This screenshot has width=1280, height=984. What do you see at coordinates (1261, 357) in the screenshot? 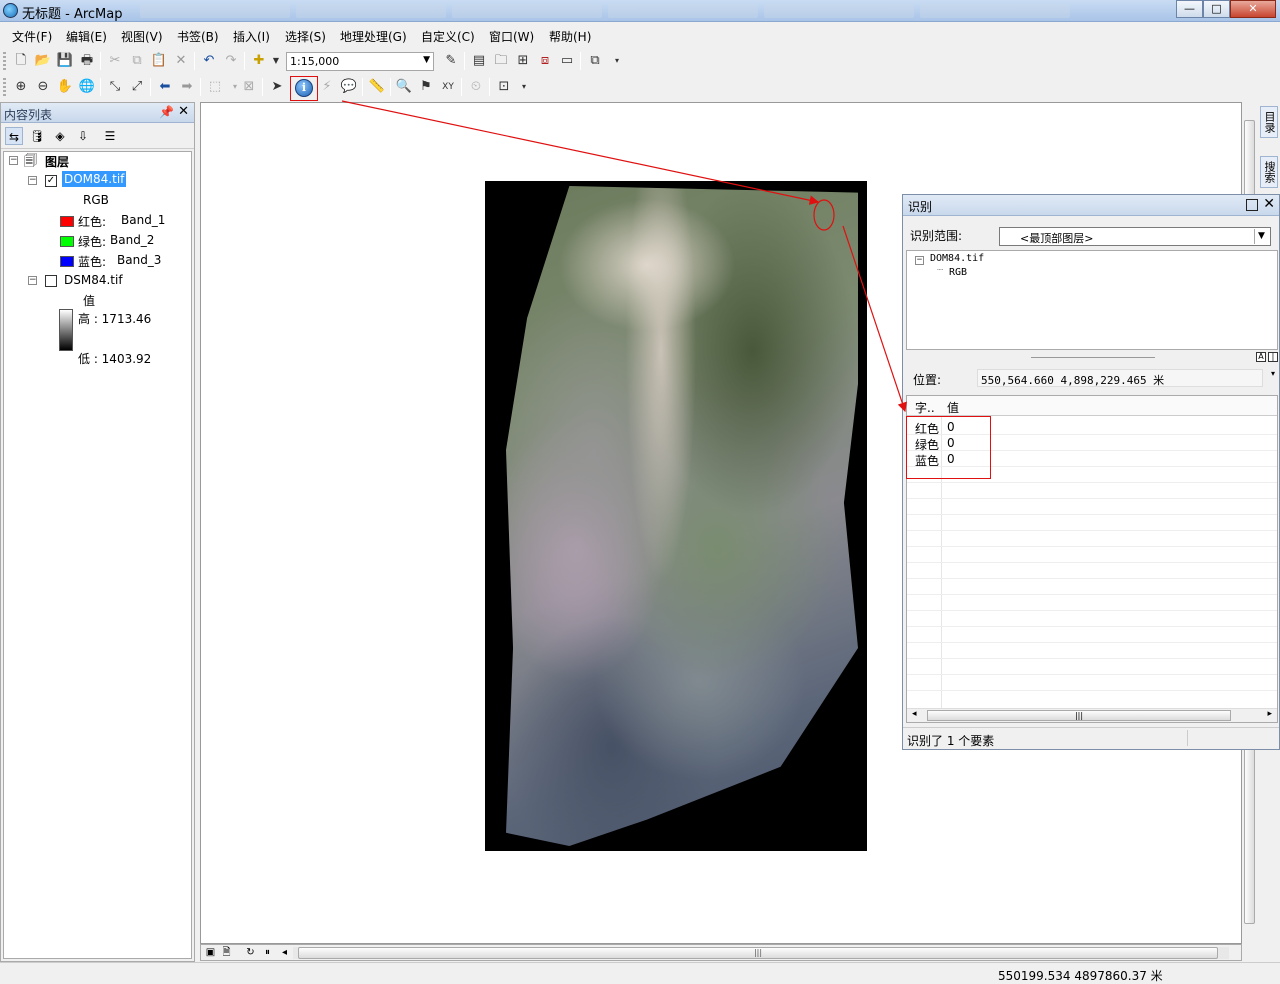
I see `sort-az-icon: A` at bounding box center [1261, 357].